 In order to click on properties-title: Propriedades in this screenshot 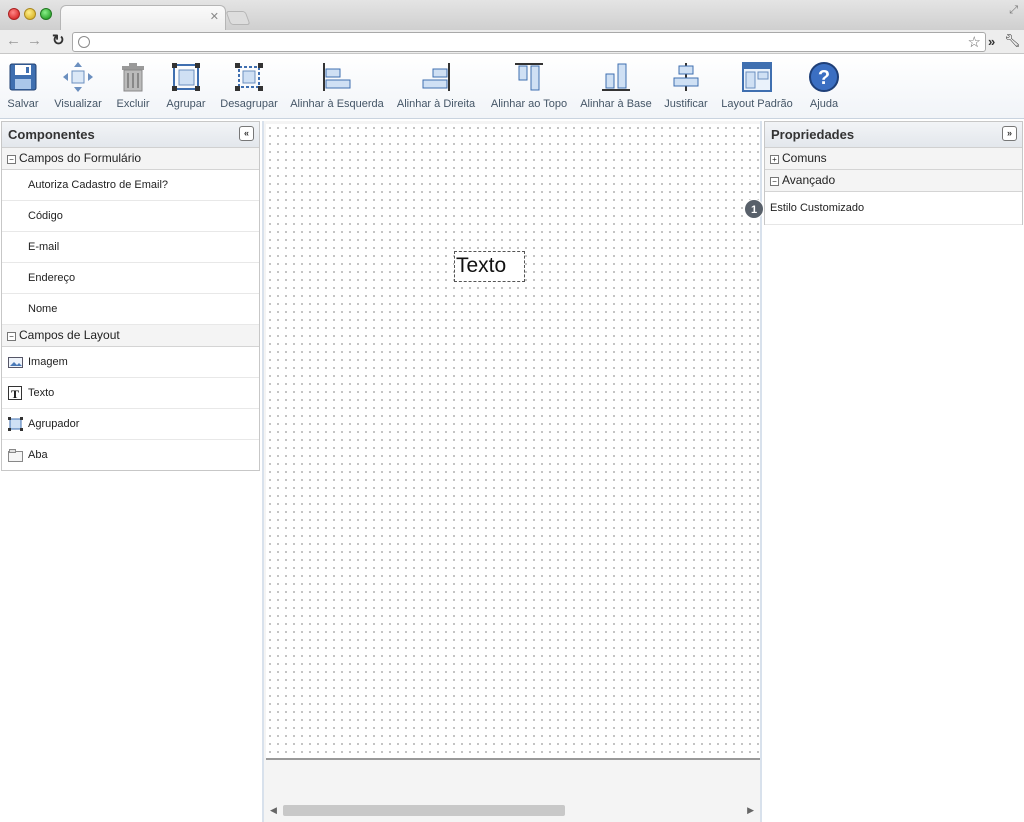, I will do `click(813, 134)`.